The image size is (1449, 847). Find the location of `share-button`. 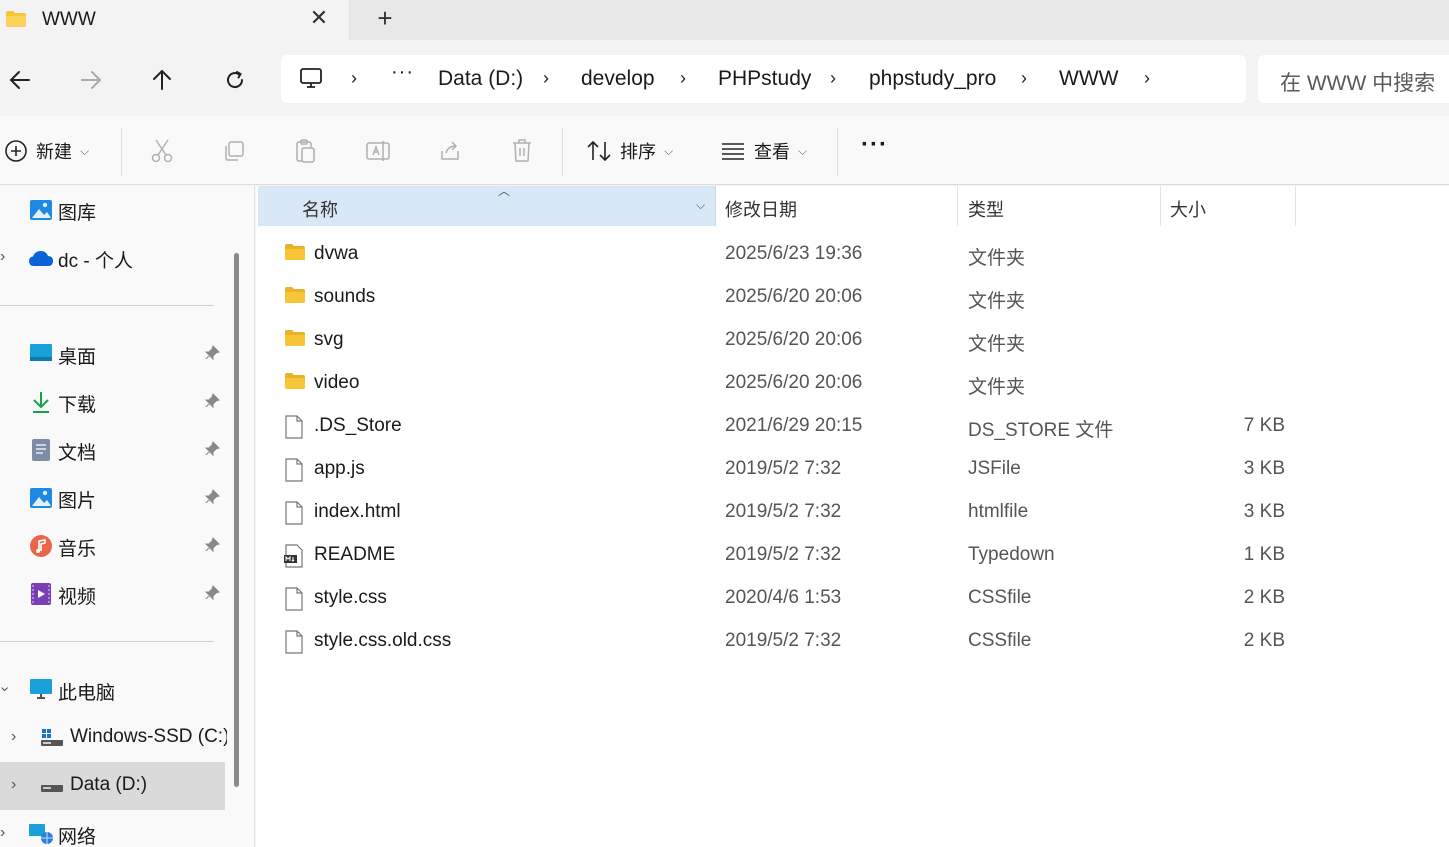

share-button is located at coordinates (450, 151).